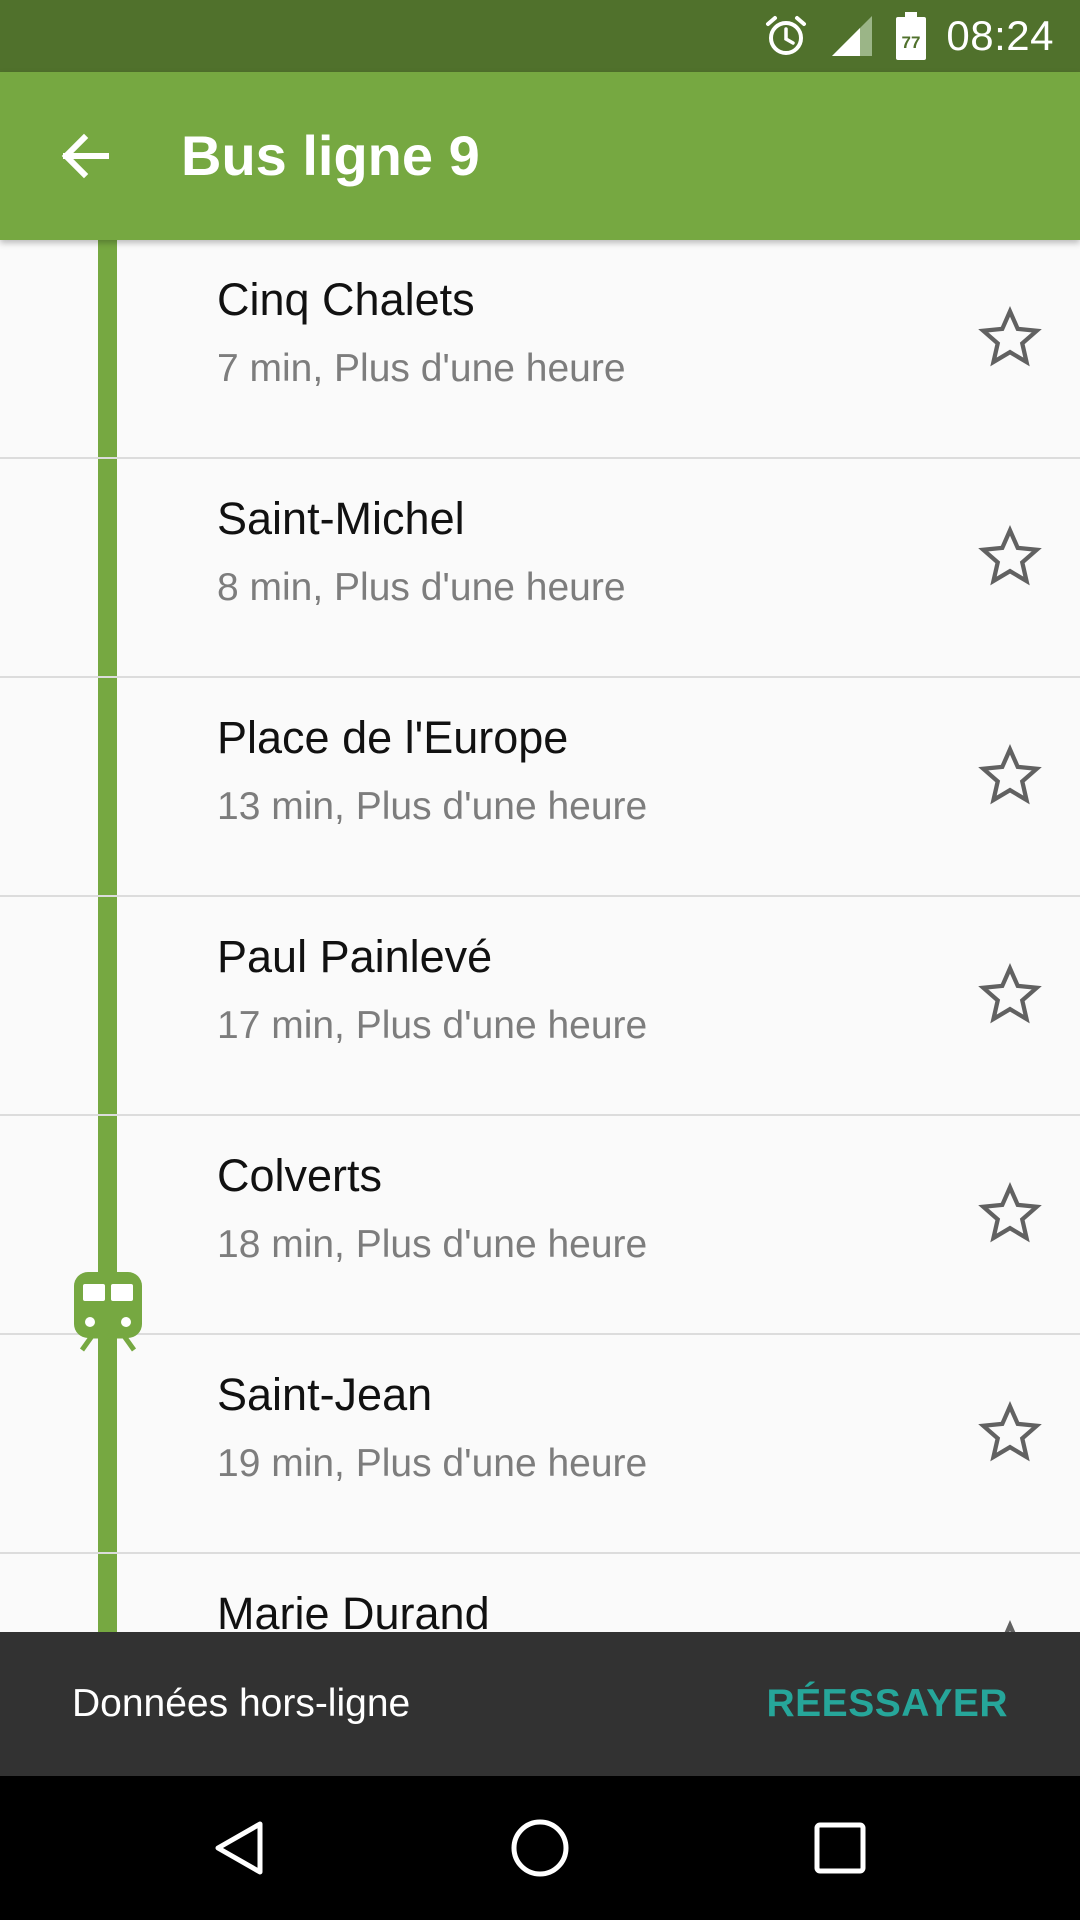 The height and width of the screenshot is (1920, 1080). I want to click on page-title: Bus ligne 9, so click(330, 155).